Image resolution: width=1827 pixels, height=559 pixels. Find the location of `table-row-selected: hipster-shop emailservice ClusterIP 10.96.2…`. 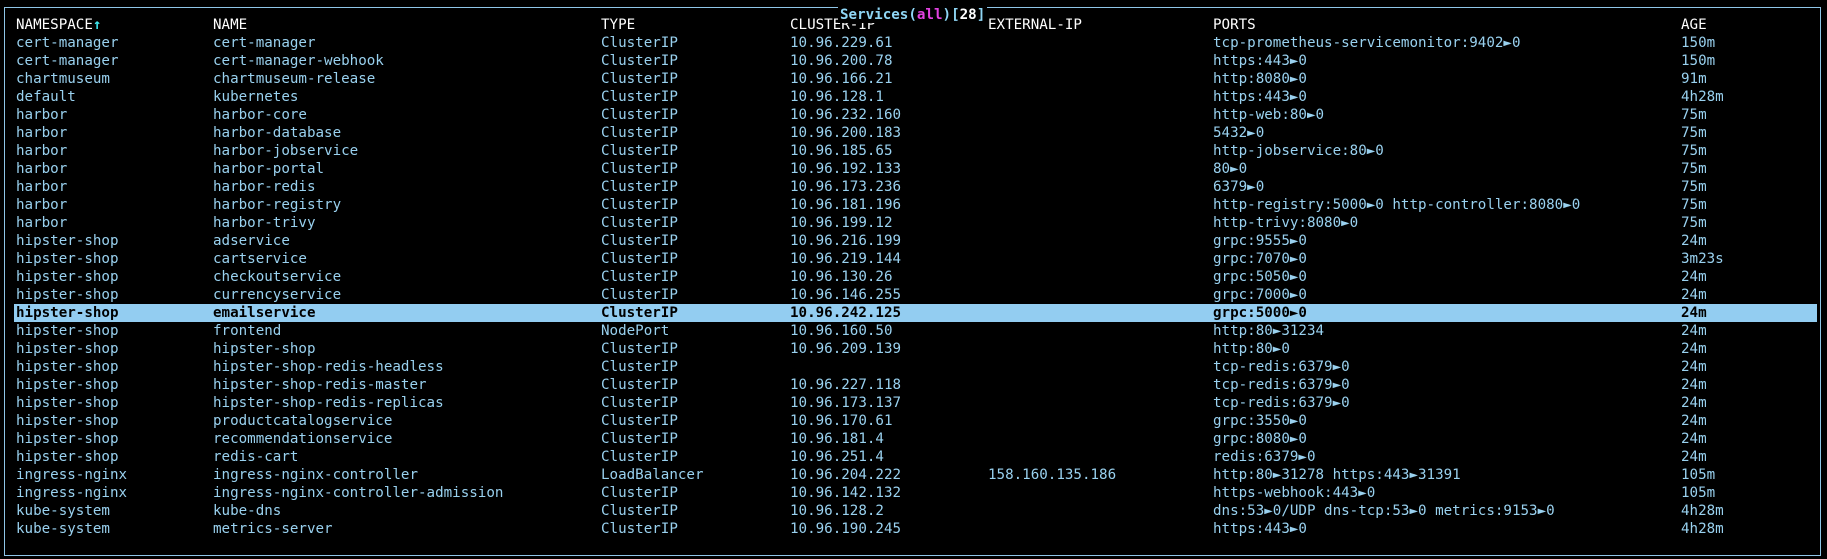

table-row-selected: hipster-shop emailservice ClusterIP 10.96.2… is located at coordinates (915, 313).